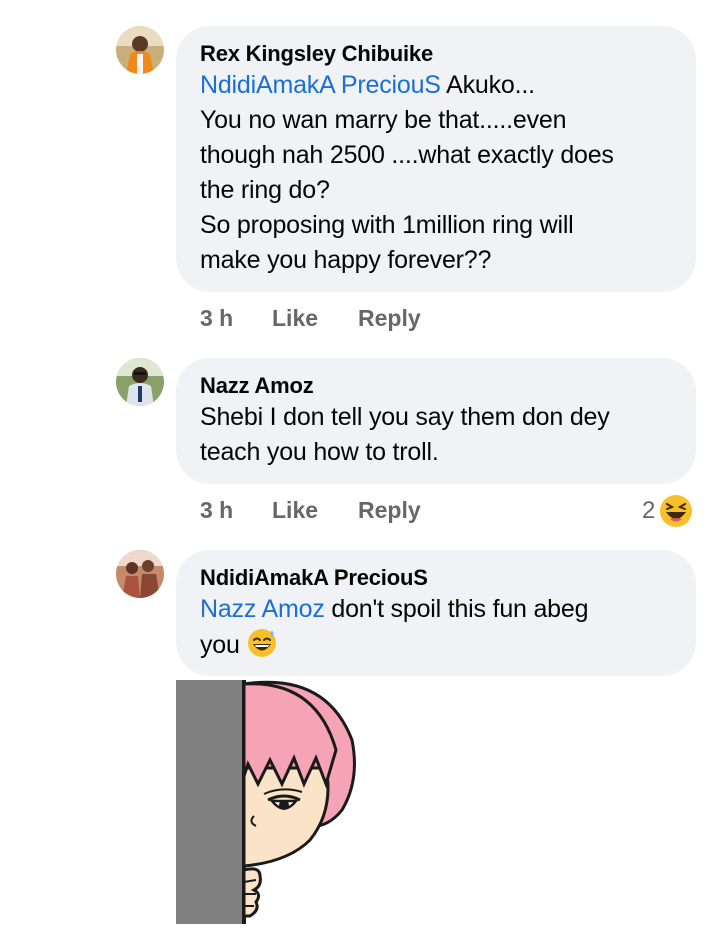  What do you see at coordinates (387, 225) in the screenshot?
I see `comment-line: So proposing with 1million ring will` at bounding box center [387, 225].